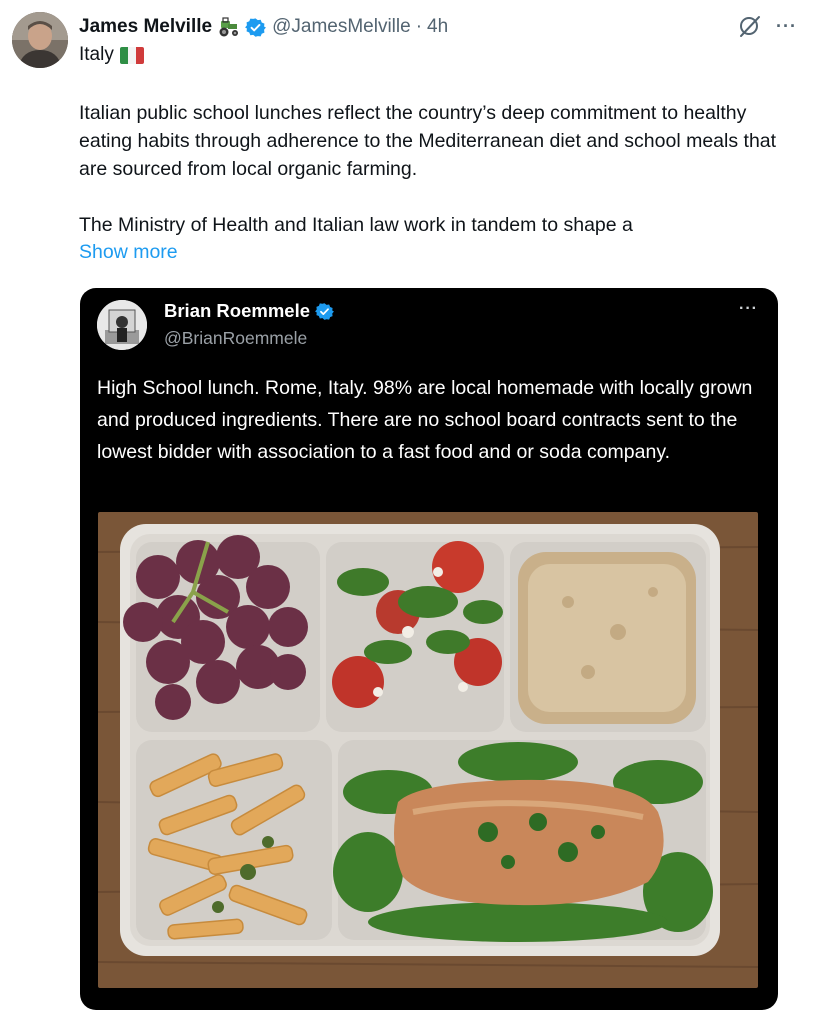 Image resolution: width=817 pixels, height=1024 pixels. Describe the element at coordinates (767, 26) in the screenshot. I see `header-actions: ···` at that location.